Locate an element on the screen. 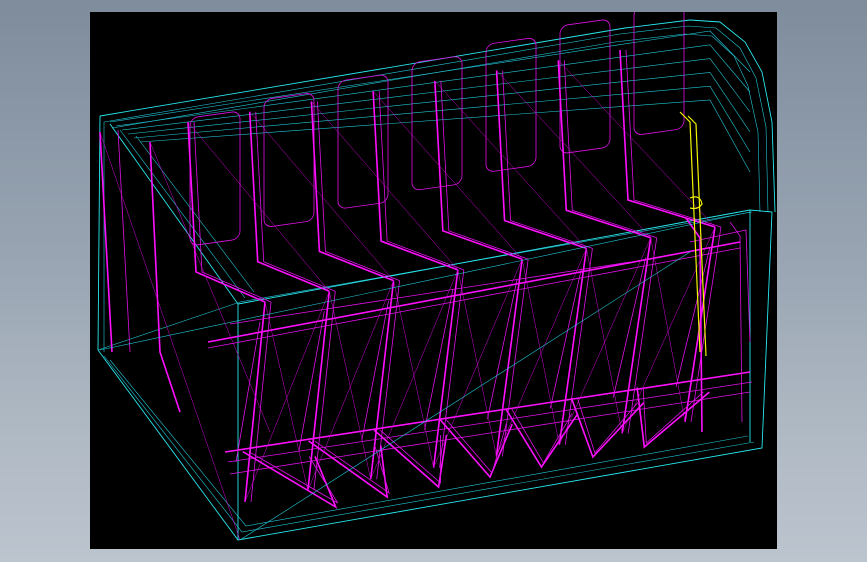 The width and height of the screenshot is (867, 562). eave-beam is located at coordinates (474, 292).